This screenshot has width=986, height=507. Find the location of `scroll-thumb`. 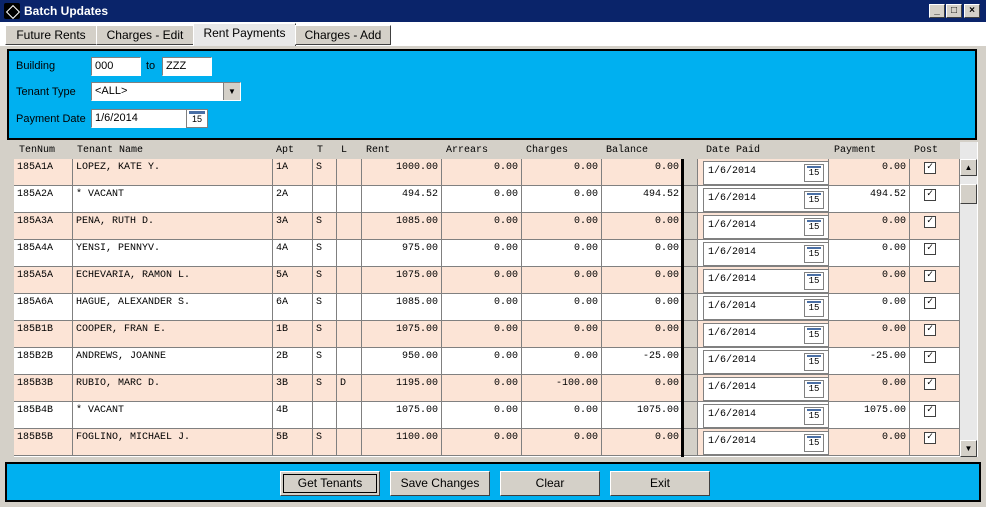

scroll-thumb is located at coordinates (968, 194).